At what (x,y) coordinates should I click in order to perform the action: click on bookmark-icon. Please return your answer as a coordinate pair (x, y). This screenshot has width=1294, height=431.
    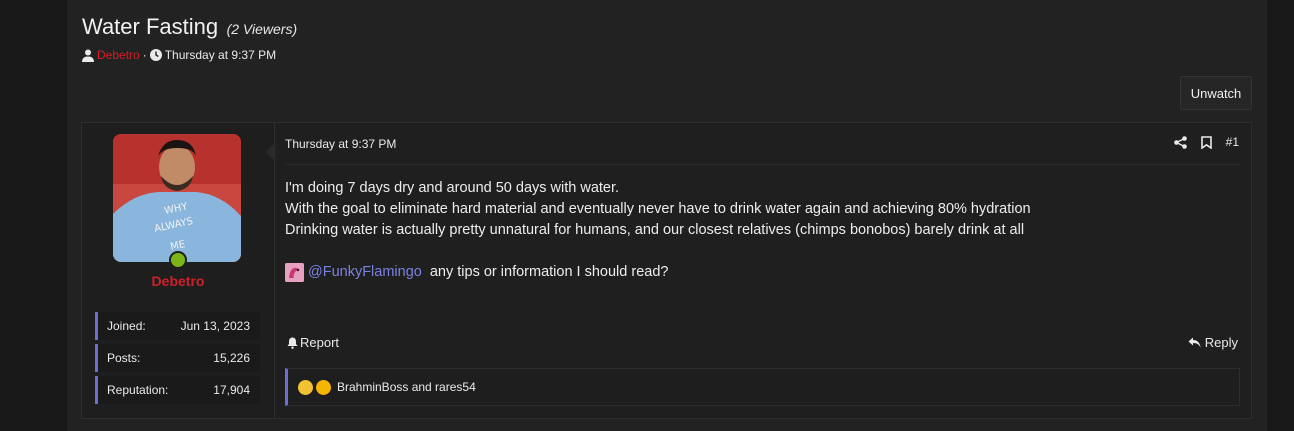
    Looking at the image, I should click on (1206, 142).